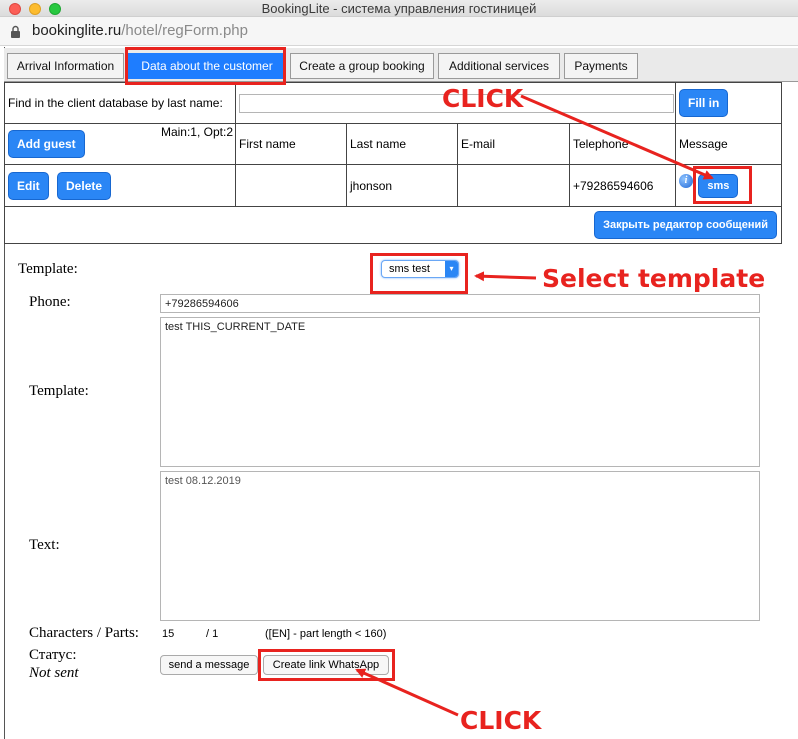 The height and width of the screenshot is (739, 798). Describe the element at coordinates (505, 276) in the screenshot. I see `arrow-to-template-select` at that location.